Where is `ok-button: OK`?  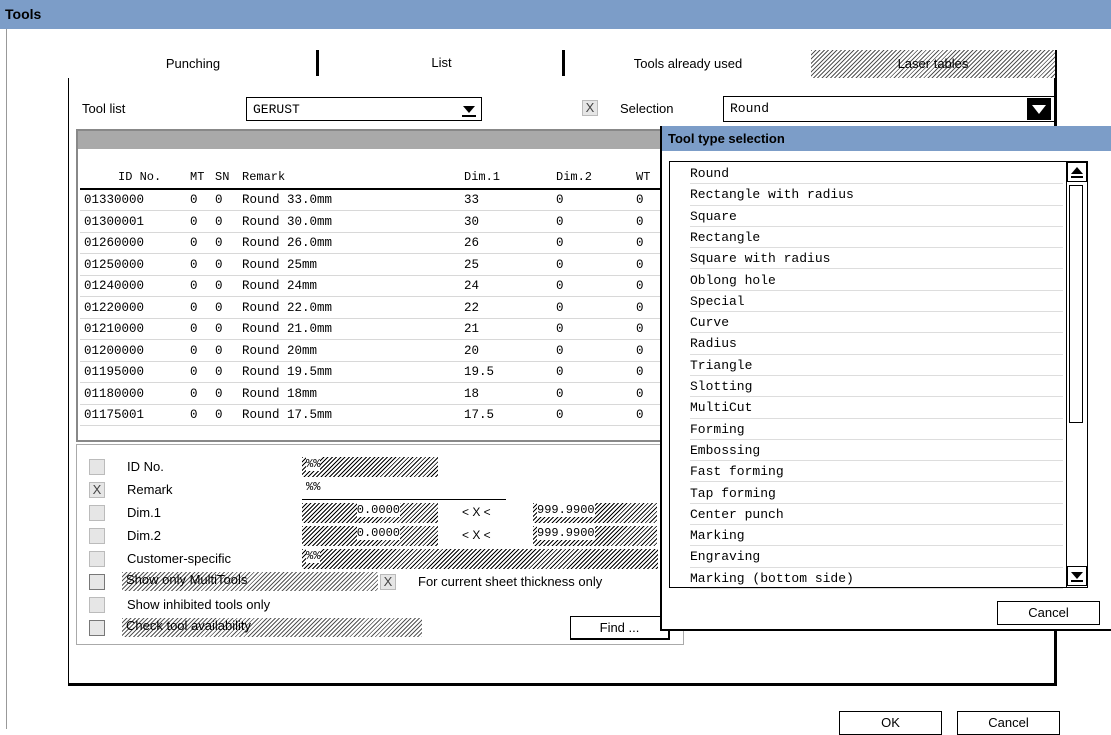
ok-button: OK is located at coordinates (890, 723).